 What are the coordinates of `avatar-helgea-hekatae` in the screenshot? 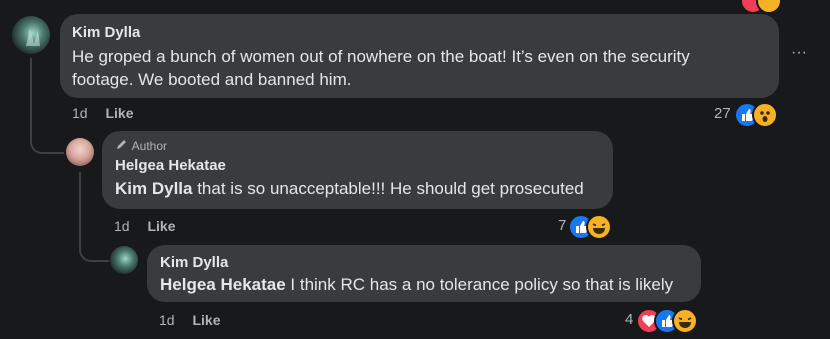 It's located at (80, 152).